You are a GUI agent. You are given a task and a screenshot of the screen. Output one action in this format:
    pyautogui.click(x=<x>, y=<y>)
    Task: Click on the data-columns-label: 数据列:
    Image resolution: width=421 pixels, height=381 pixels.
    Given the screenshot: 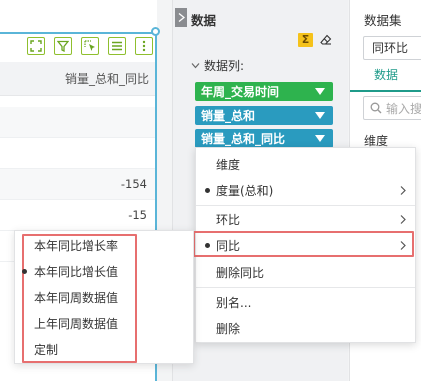 What is the action you would take?
    pyautogui.click(x=217, y=65)
    